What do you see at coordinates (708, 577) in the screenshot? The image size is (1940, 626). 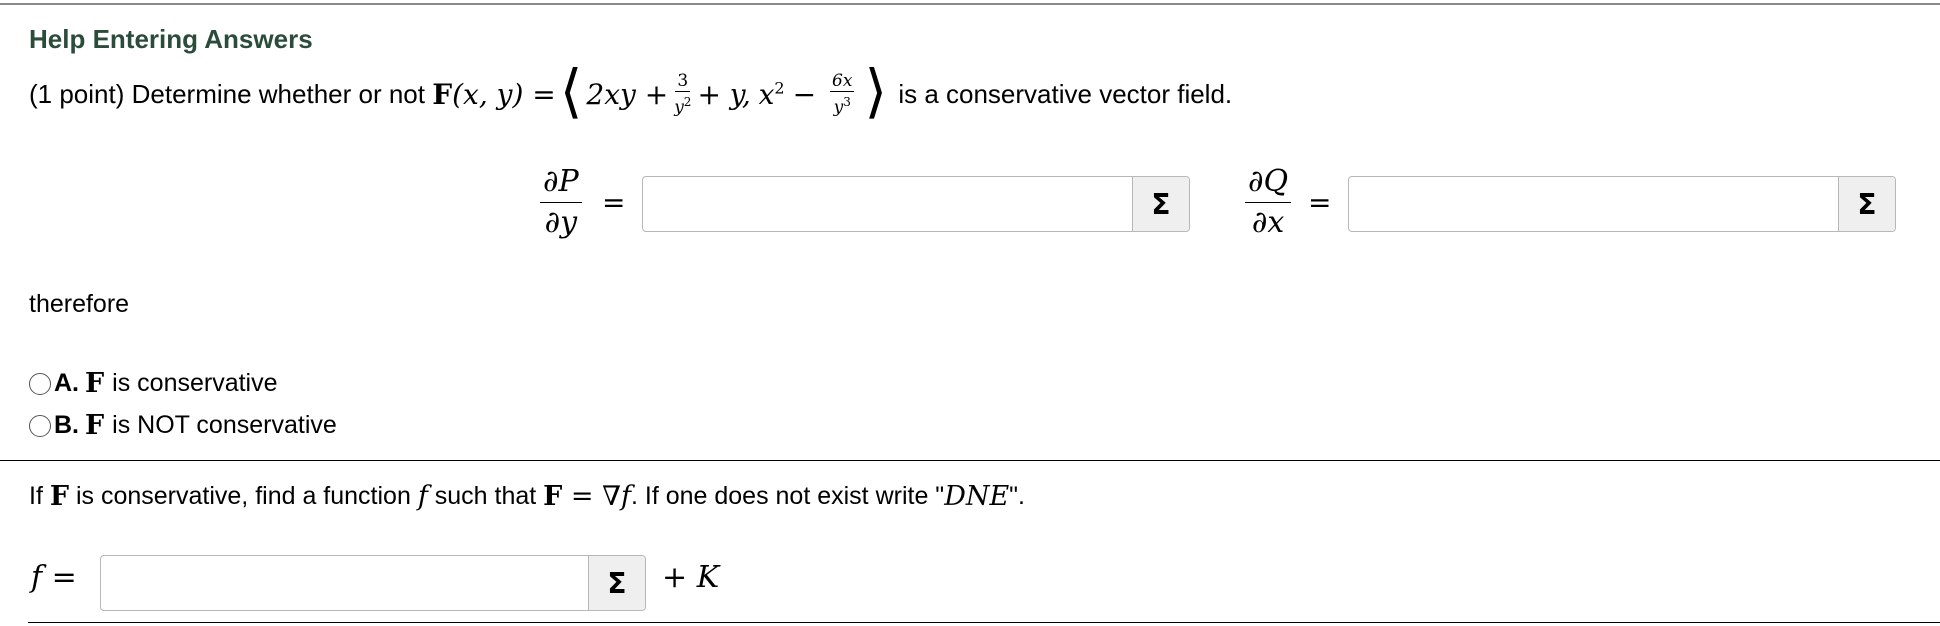 I see `constant-k: K` at bounding box center [708, 577].